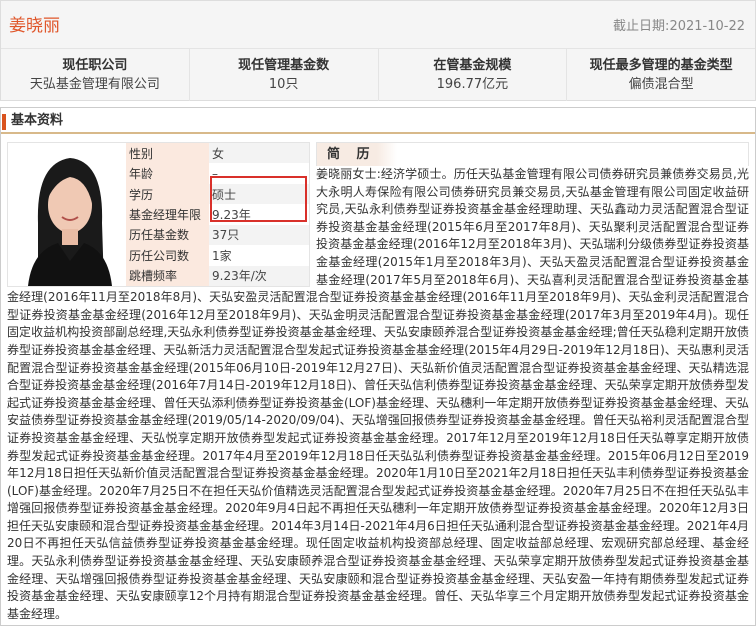 This screenshot has height=627, width=756. I want to click on as-of-date: 截止日期:2021-10-22, so click(679, 24).